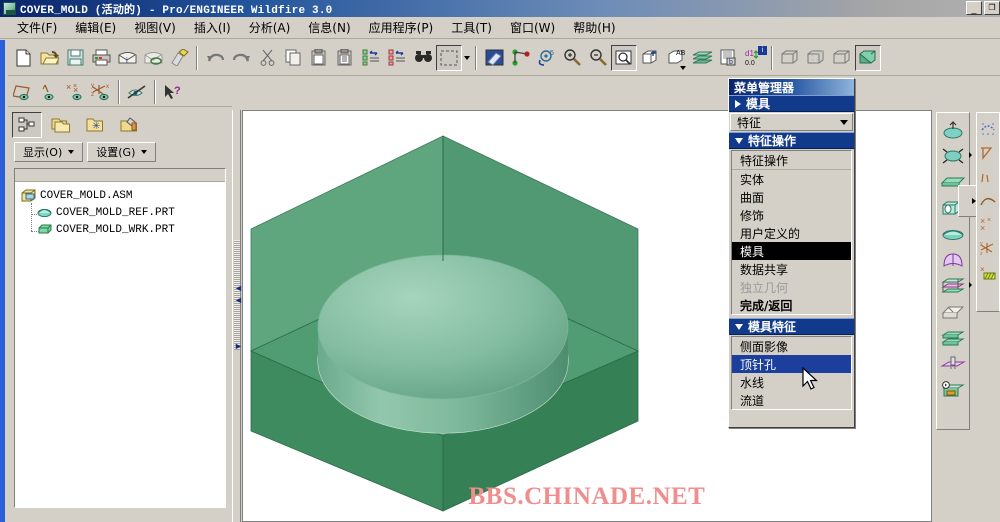 The height and width of the screenshot is (522, 1000). Describe the element at coordinates (120, 212) in the screenshot. I see `tree-item-ref-part: COVER_MOLD_REF.PRT` at that location.